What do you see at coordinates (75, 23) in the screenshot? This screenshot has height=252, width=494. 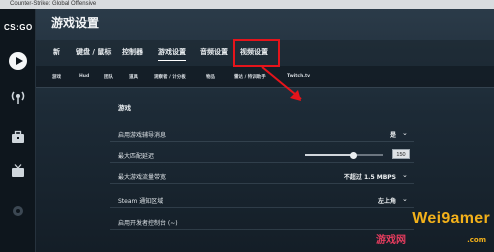 I see `page-title: 游戏设置` at bounding box center [75, 23].